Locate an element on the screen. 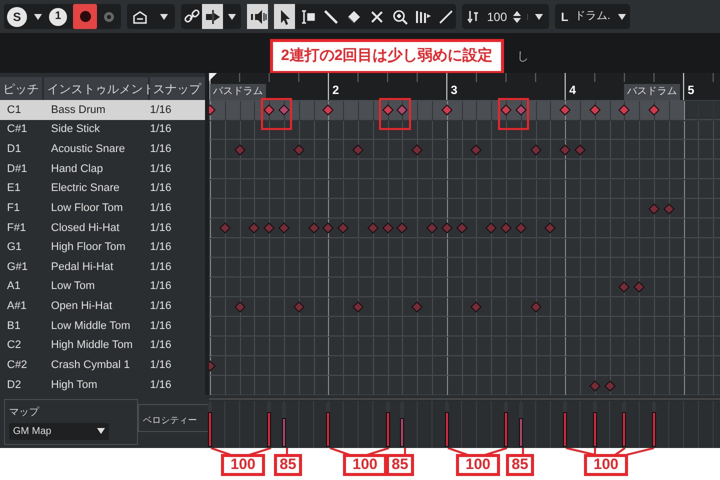  instrument-row: D1 Acoustic Snare 1/16 is located at coordinates (102, 149).